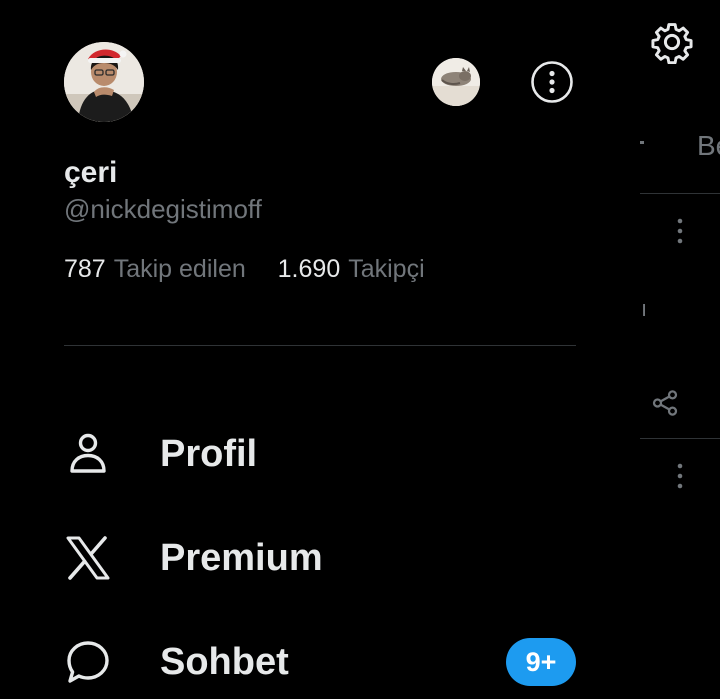 The width and height of the screenshot is (720, 699). I want to click on settings-gear-icon, so click(672, 42).